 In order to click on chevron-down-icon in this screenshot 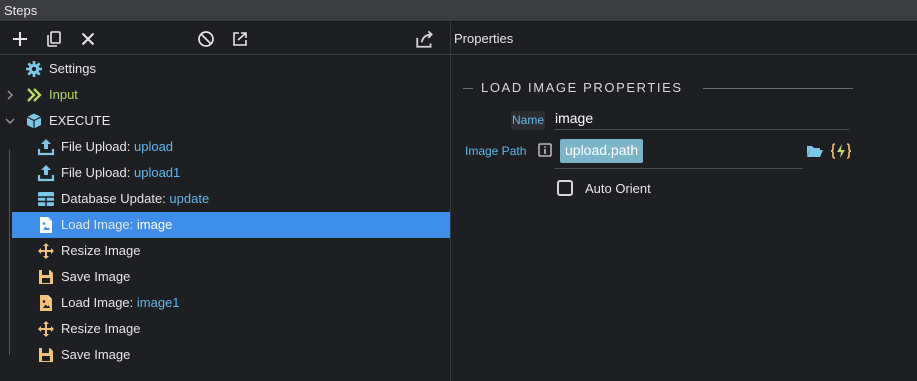, I will do `click(10, 121)`.